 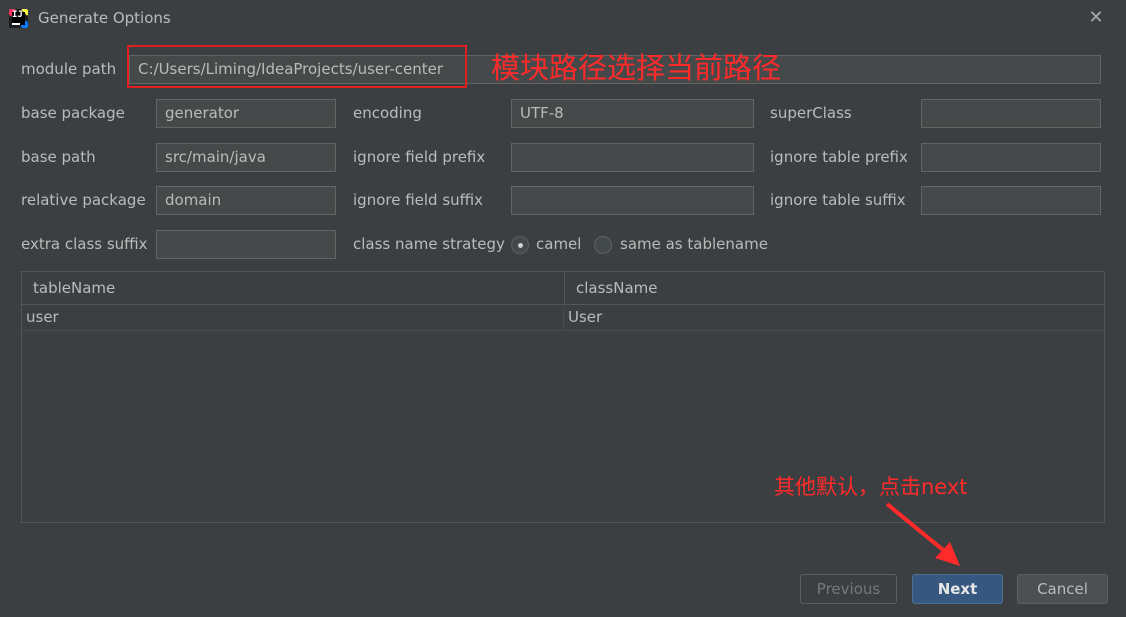 What do you see at coordinates (1011, 200) in the screenshot?
I see `ignore-table-suffix-field` at bounding box center [1011, 200].